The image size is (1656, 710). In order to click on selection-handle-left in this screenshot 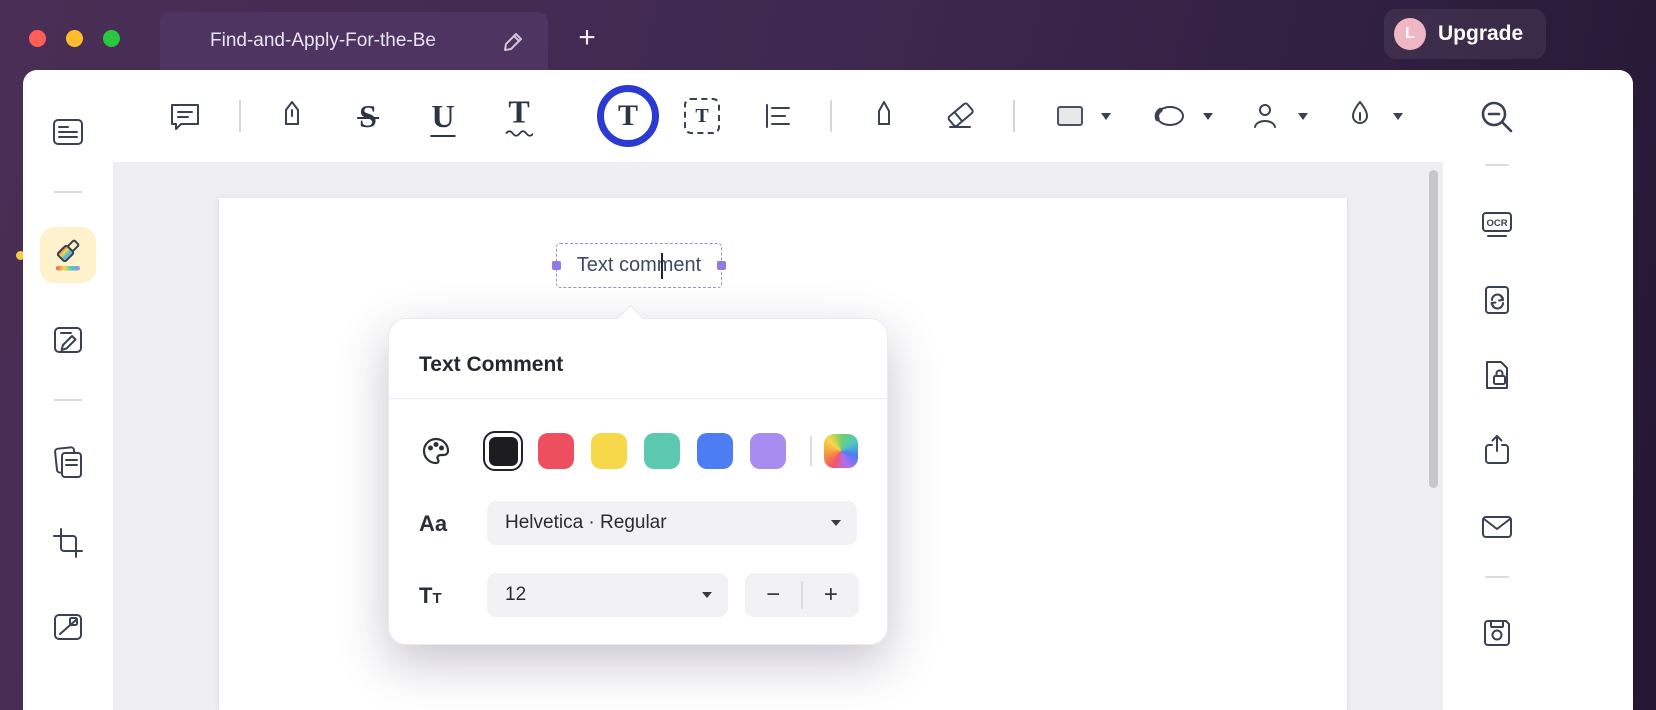, I will do `click(556, 265)`.